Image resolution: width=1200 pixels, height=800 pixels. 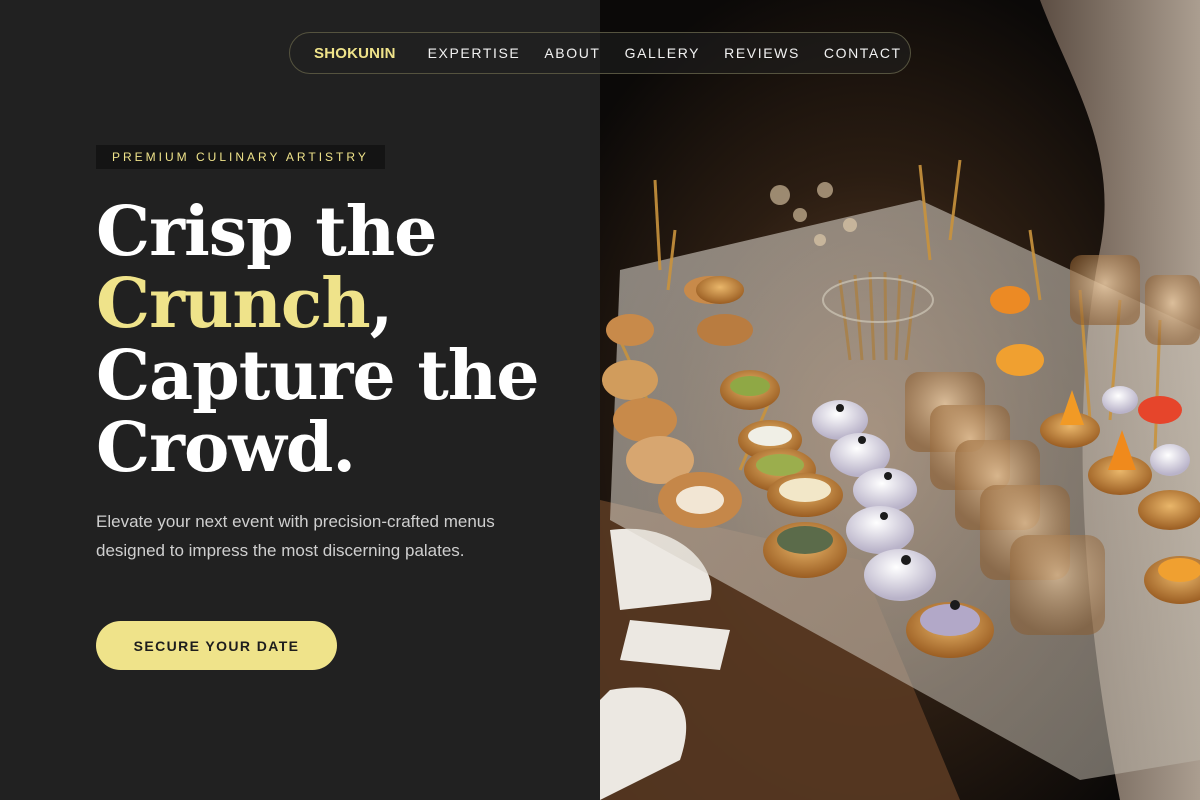 I want to click on headline-comma: ,, so click(x=381, y=304).